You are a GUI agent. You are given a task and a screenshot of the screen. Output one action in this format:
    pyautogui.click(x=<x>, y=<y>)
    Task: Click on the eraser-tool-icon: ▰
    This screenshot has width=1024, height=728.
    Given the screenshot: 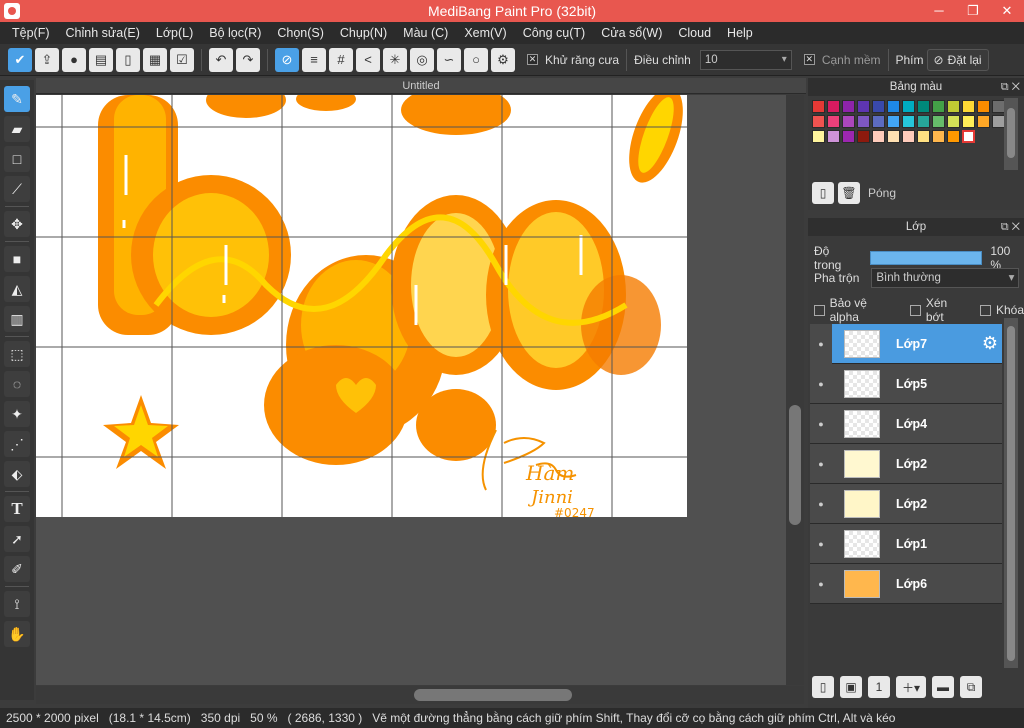 What is the action you would take?
    pyautogui.click(x=17, y=129)
    